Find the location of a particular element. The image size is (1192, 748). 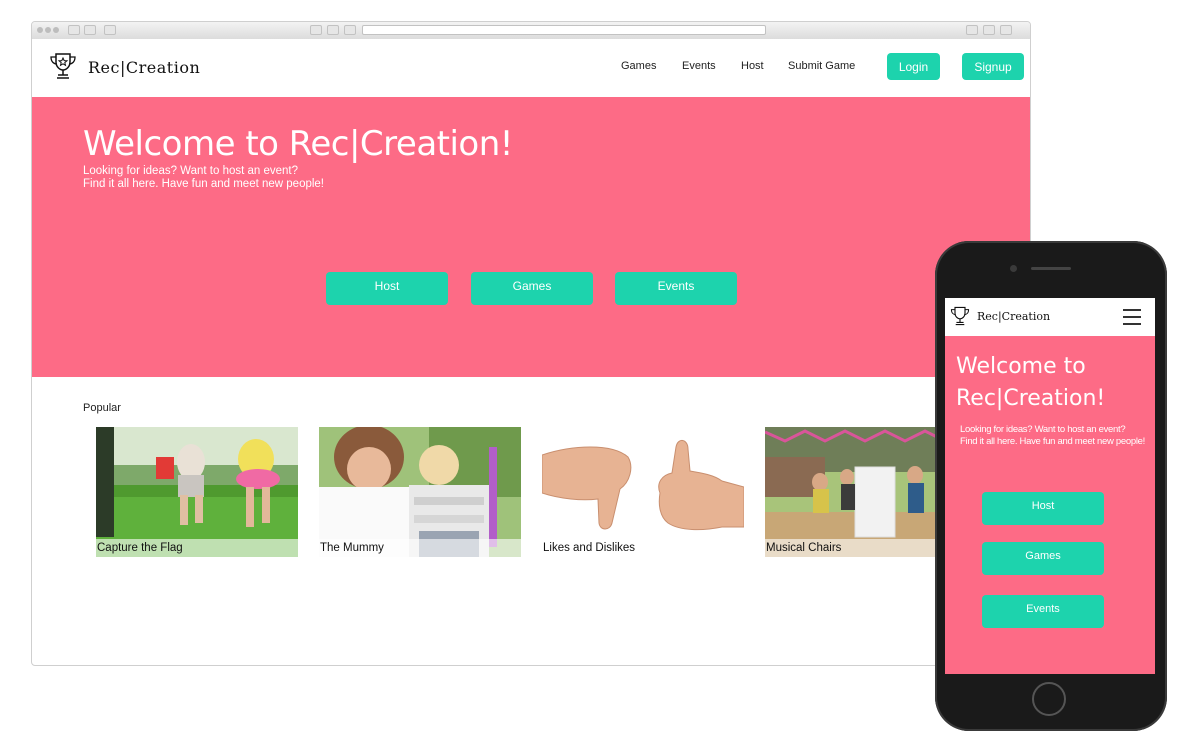

games-button: Games is located at coordinates (532, 288).